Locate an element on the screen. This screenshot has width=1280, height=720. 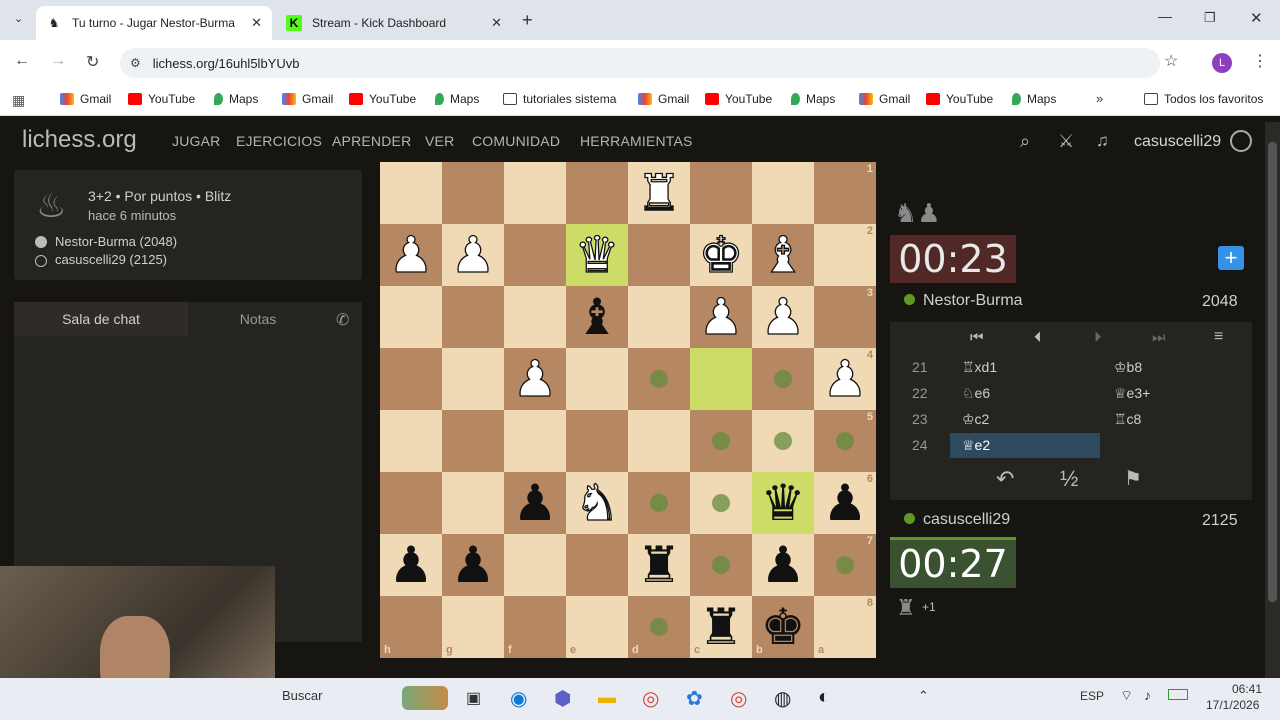
menu-icon: ≡ is located at coordinates (1218, 337).